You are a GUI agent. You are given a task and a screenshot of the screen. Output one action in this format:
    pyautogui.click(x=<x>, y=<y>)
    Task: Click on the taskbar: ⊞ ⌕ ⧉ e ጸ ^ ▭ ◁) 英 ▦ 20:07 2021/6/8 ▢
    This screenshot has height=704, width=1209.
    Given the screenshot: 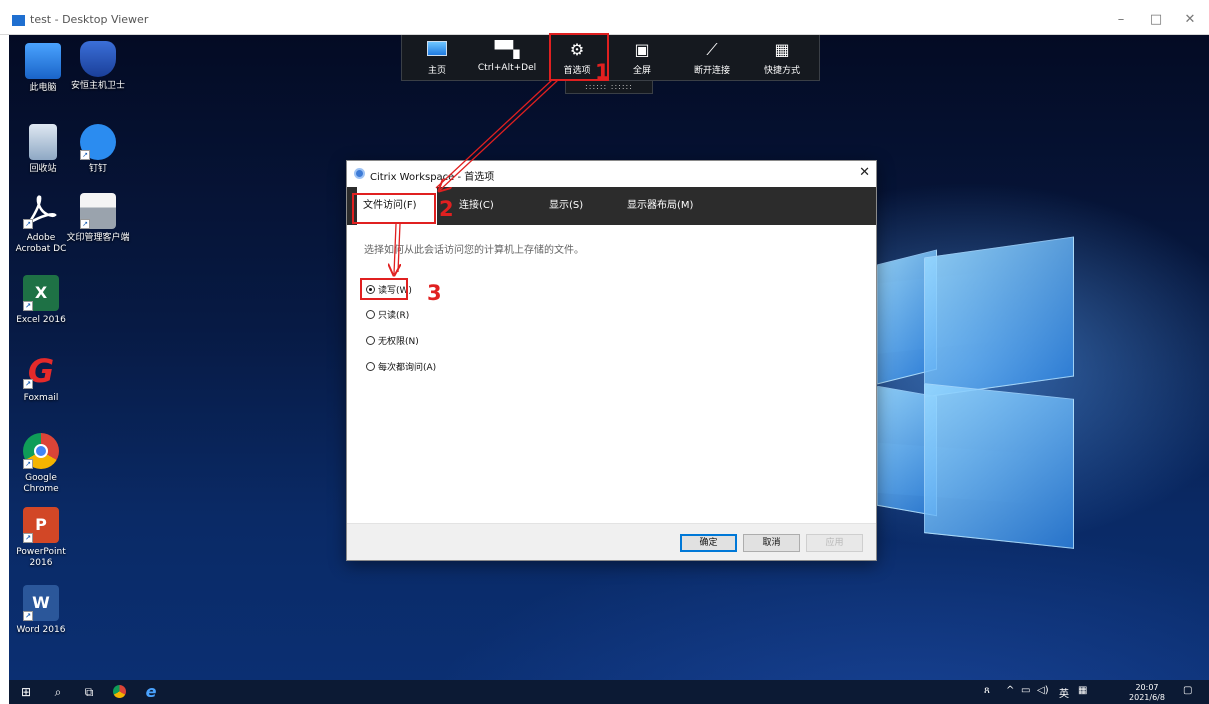 What is the action you would take?
    pyautogui.click(x=609, y=692)
    